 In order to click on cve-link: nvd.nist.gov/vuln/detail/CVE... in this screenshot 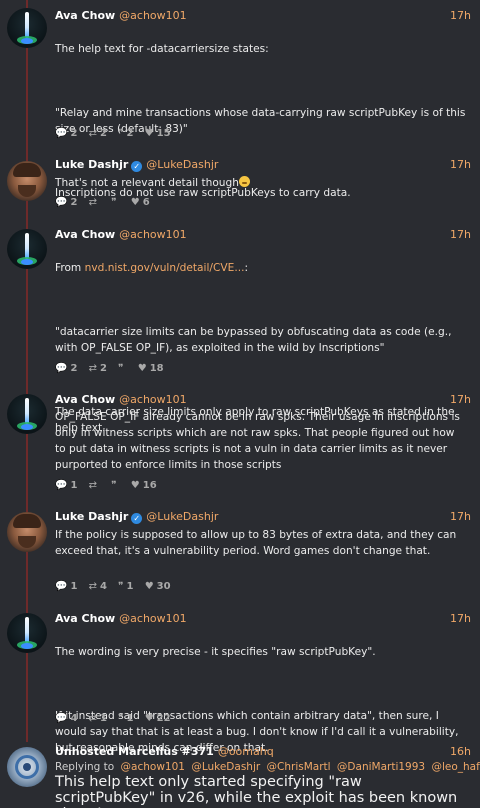, I will do `click(165, 268)`.